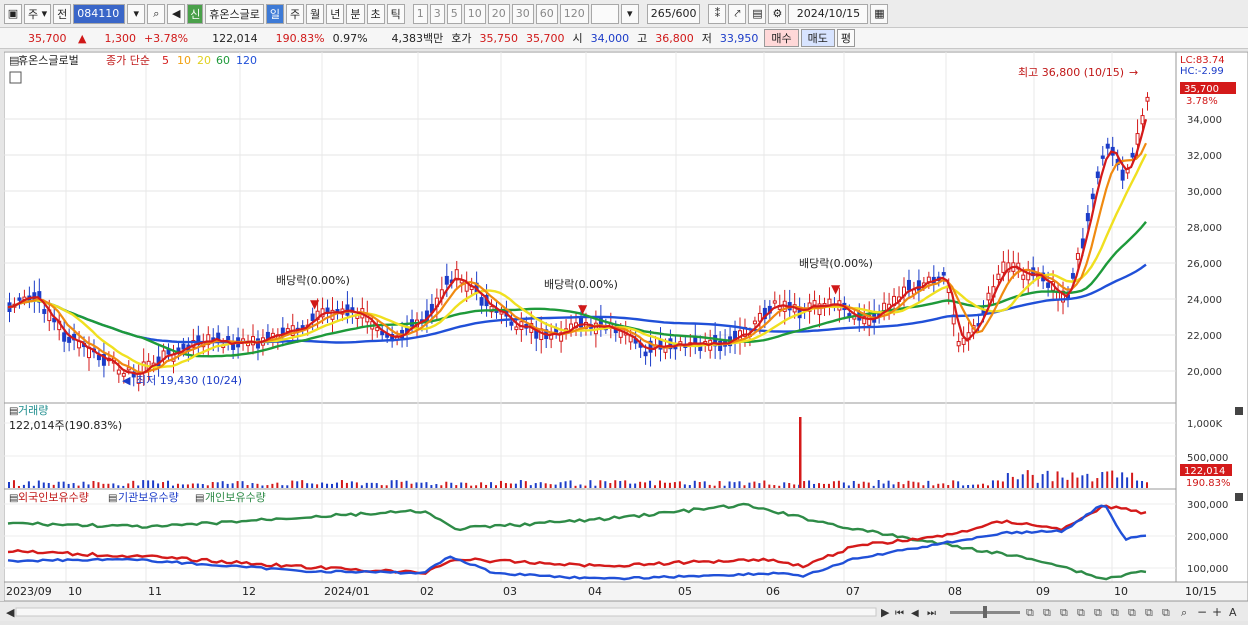 Image resolution: width=1248 pixels, height=625 pixels. What do you see at coordinates (1115, 612) in the screenshot?
I see `layout-icon-6: ⧉` at bounding box center [1115, 612].